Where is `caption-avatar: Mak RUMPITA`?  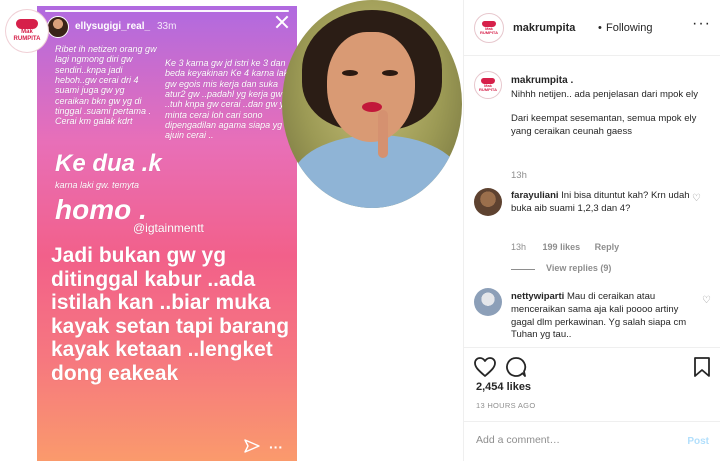 caption-avatar: Mak RUMPITA is located at coordinates (488, 85).